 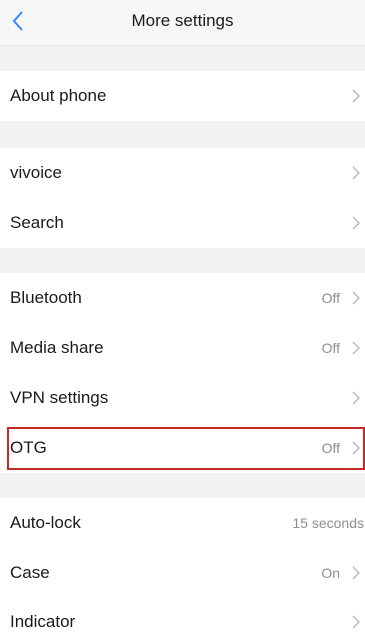 I want to click on about-phone-label: About phone, so click(x=58, y=95).